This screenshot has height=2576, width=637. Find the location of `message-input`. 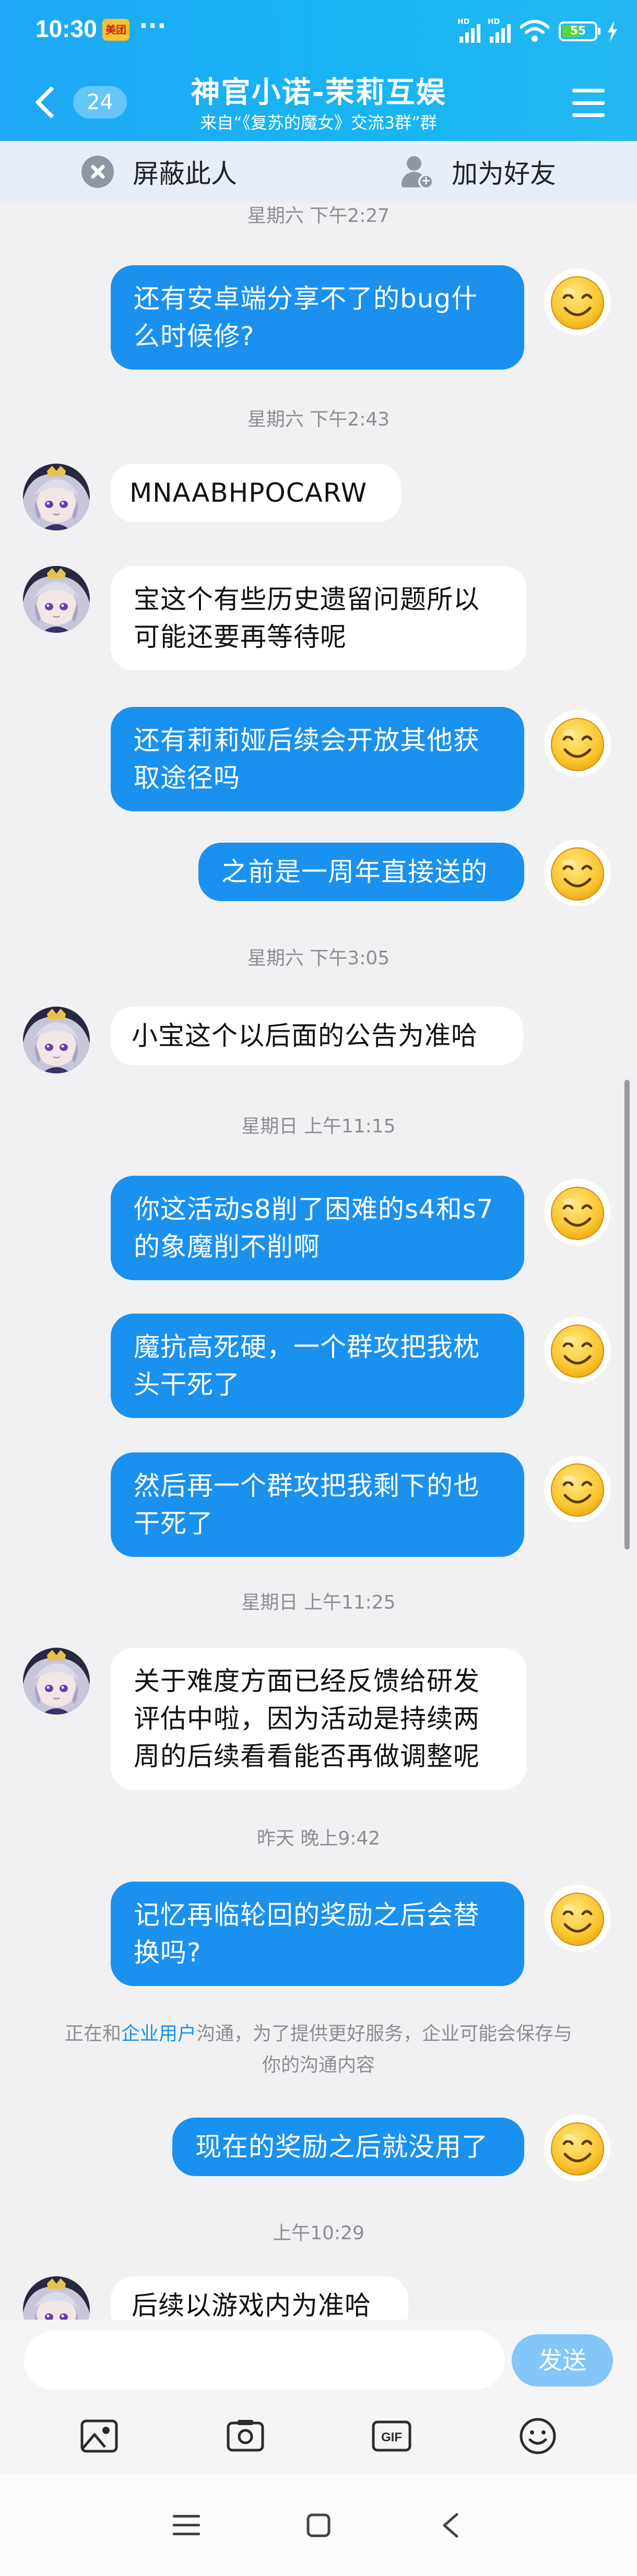

message-input is located at coordinates (264, 2360).